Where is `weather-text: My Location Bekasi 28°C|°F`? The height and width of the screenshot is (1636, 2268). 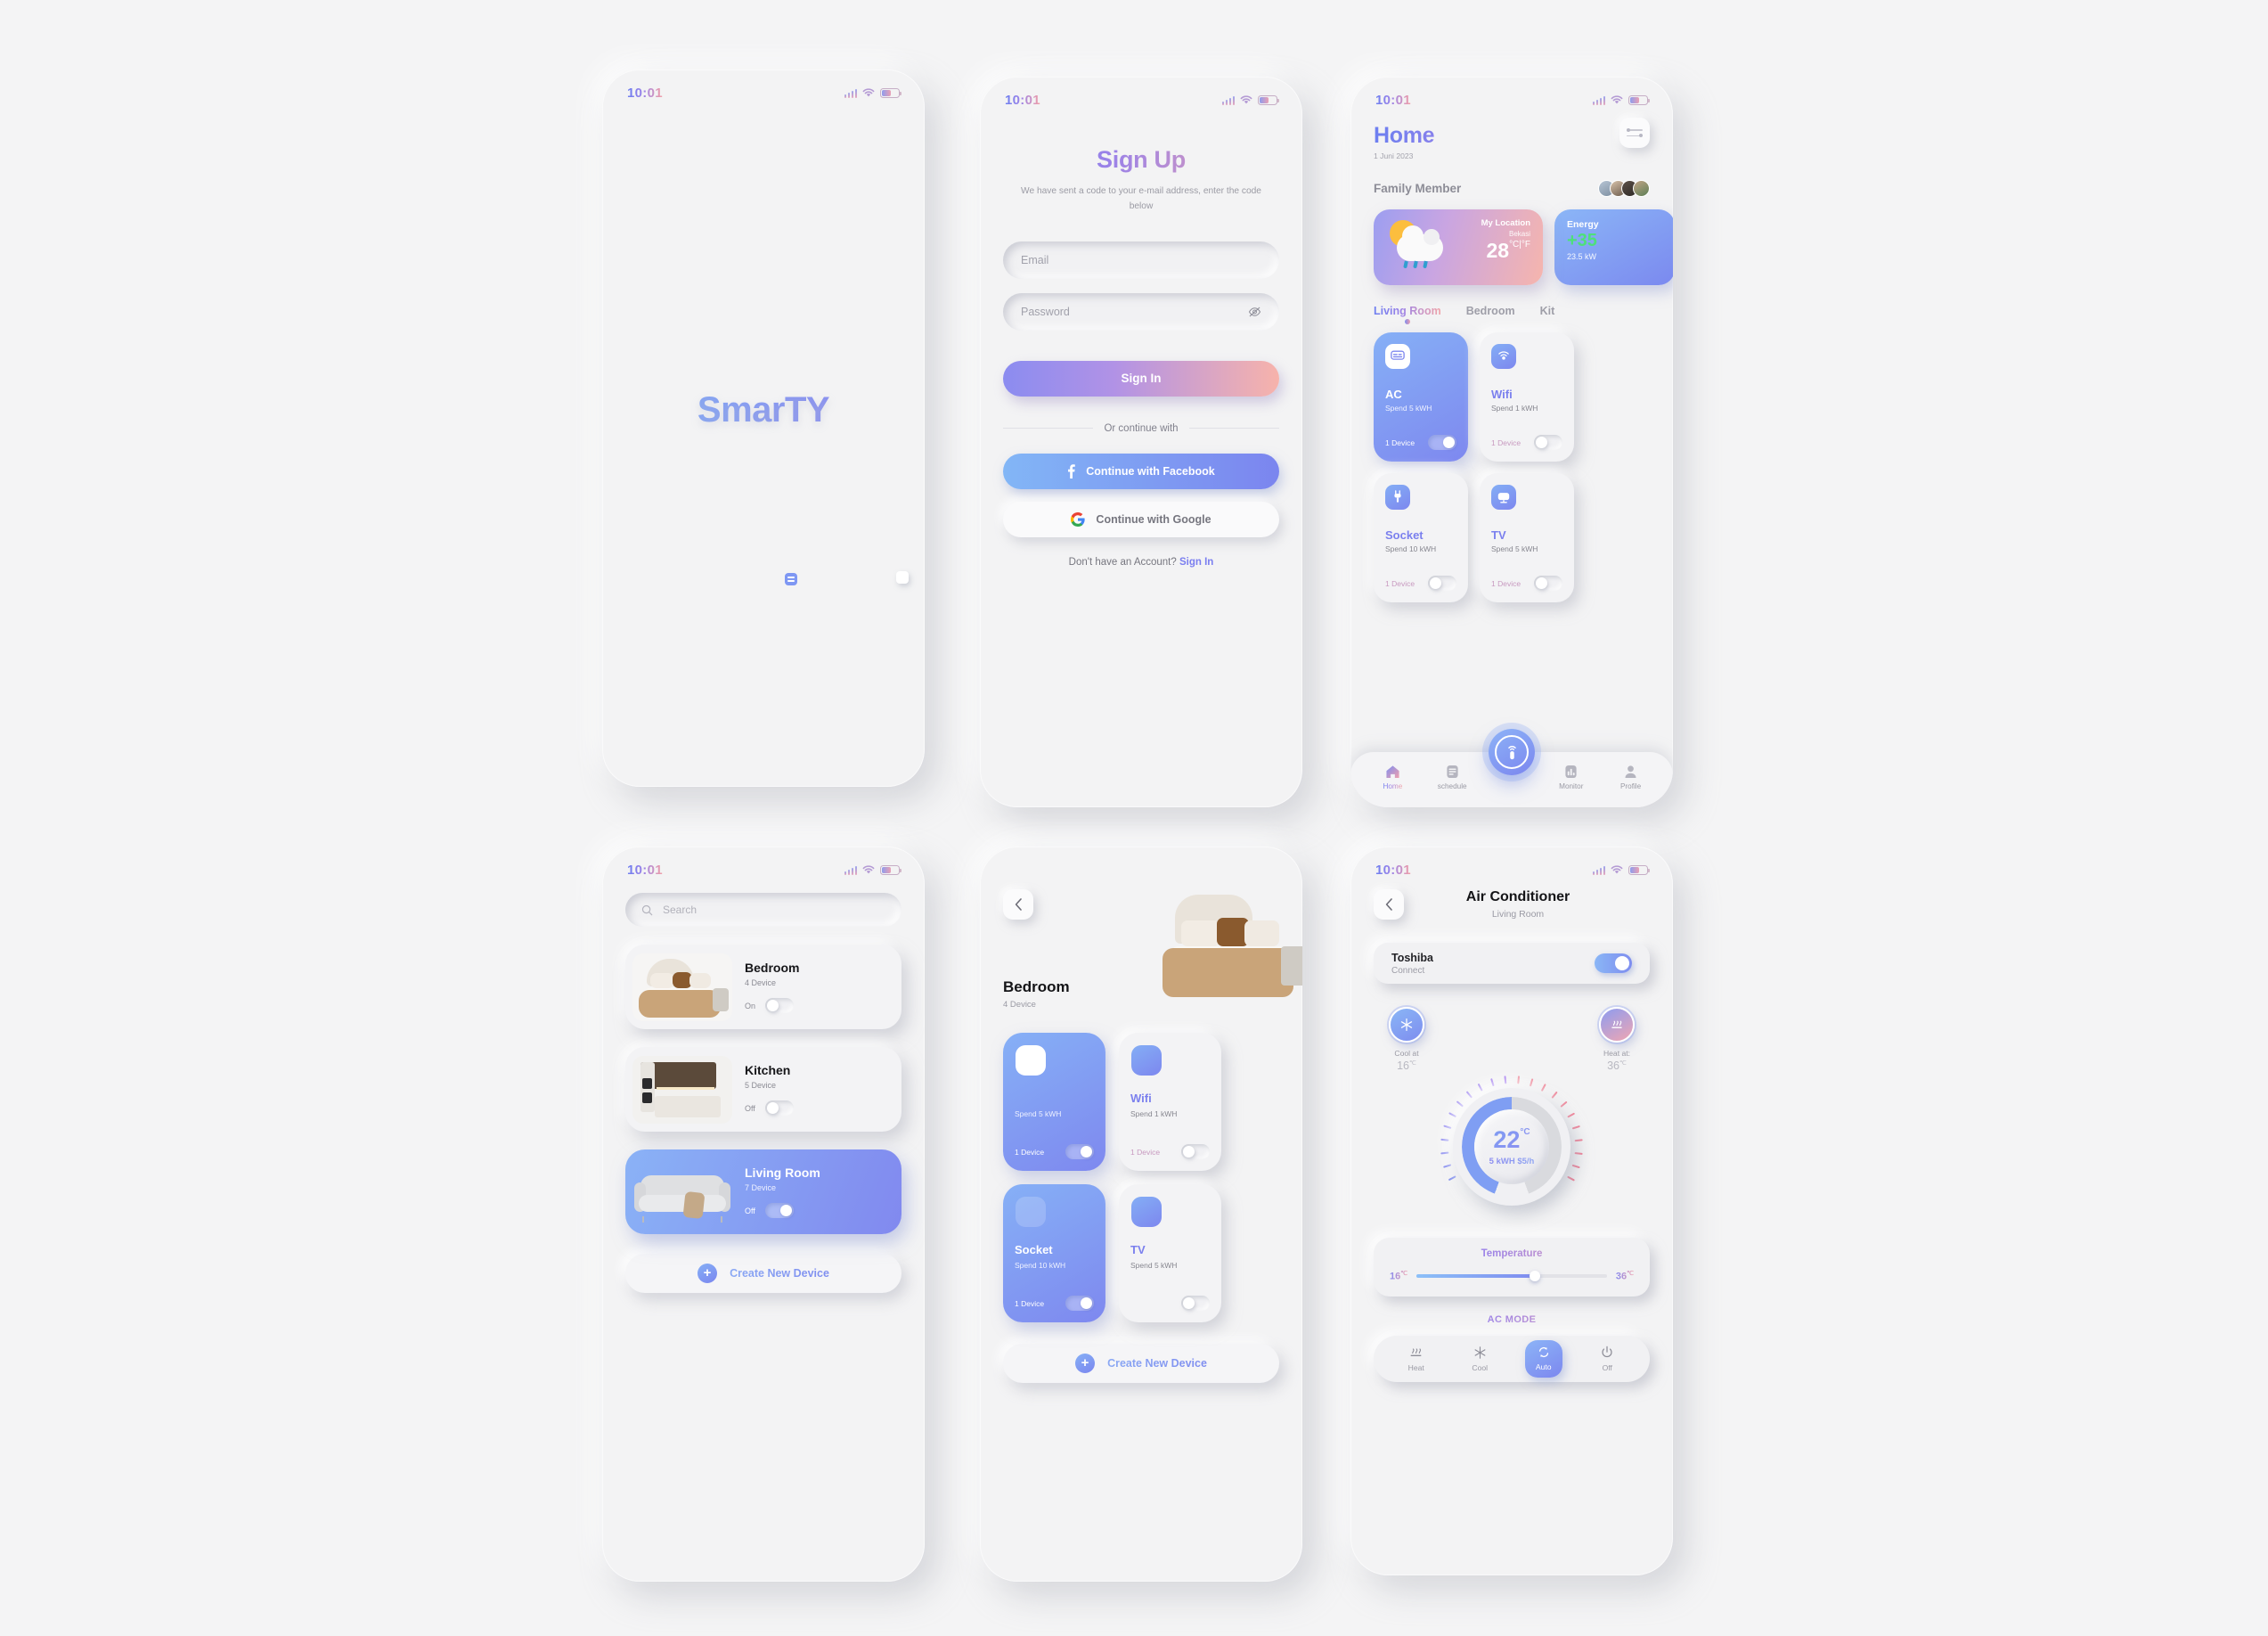
weather-text: My Location Bekasi 28°C|°F is located at coordinates (1505, 240).